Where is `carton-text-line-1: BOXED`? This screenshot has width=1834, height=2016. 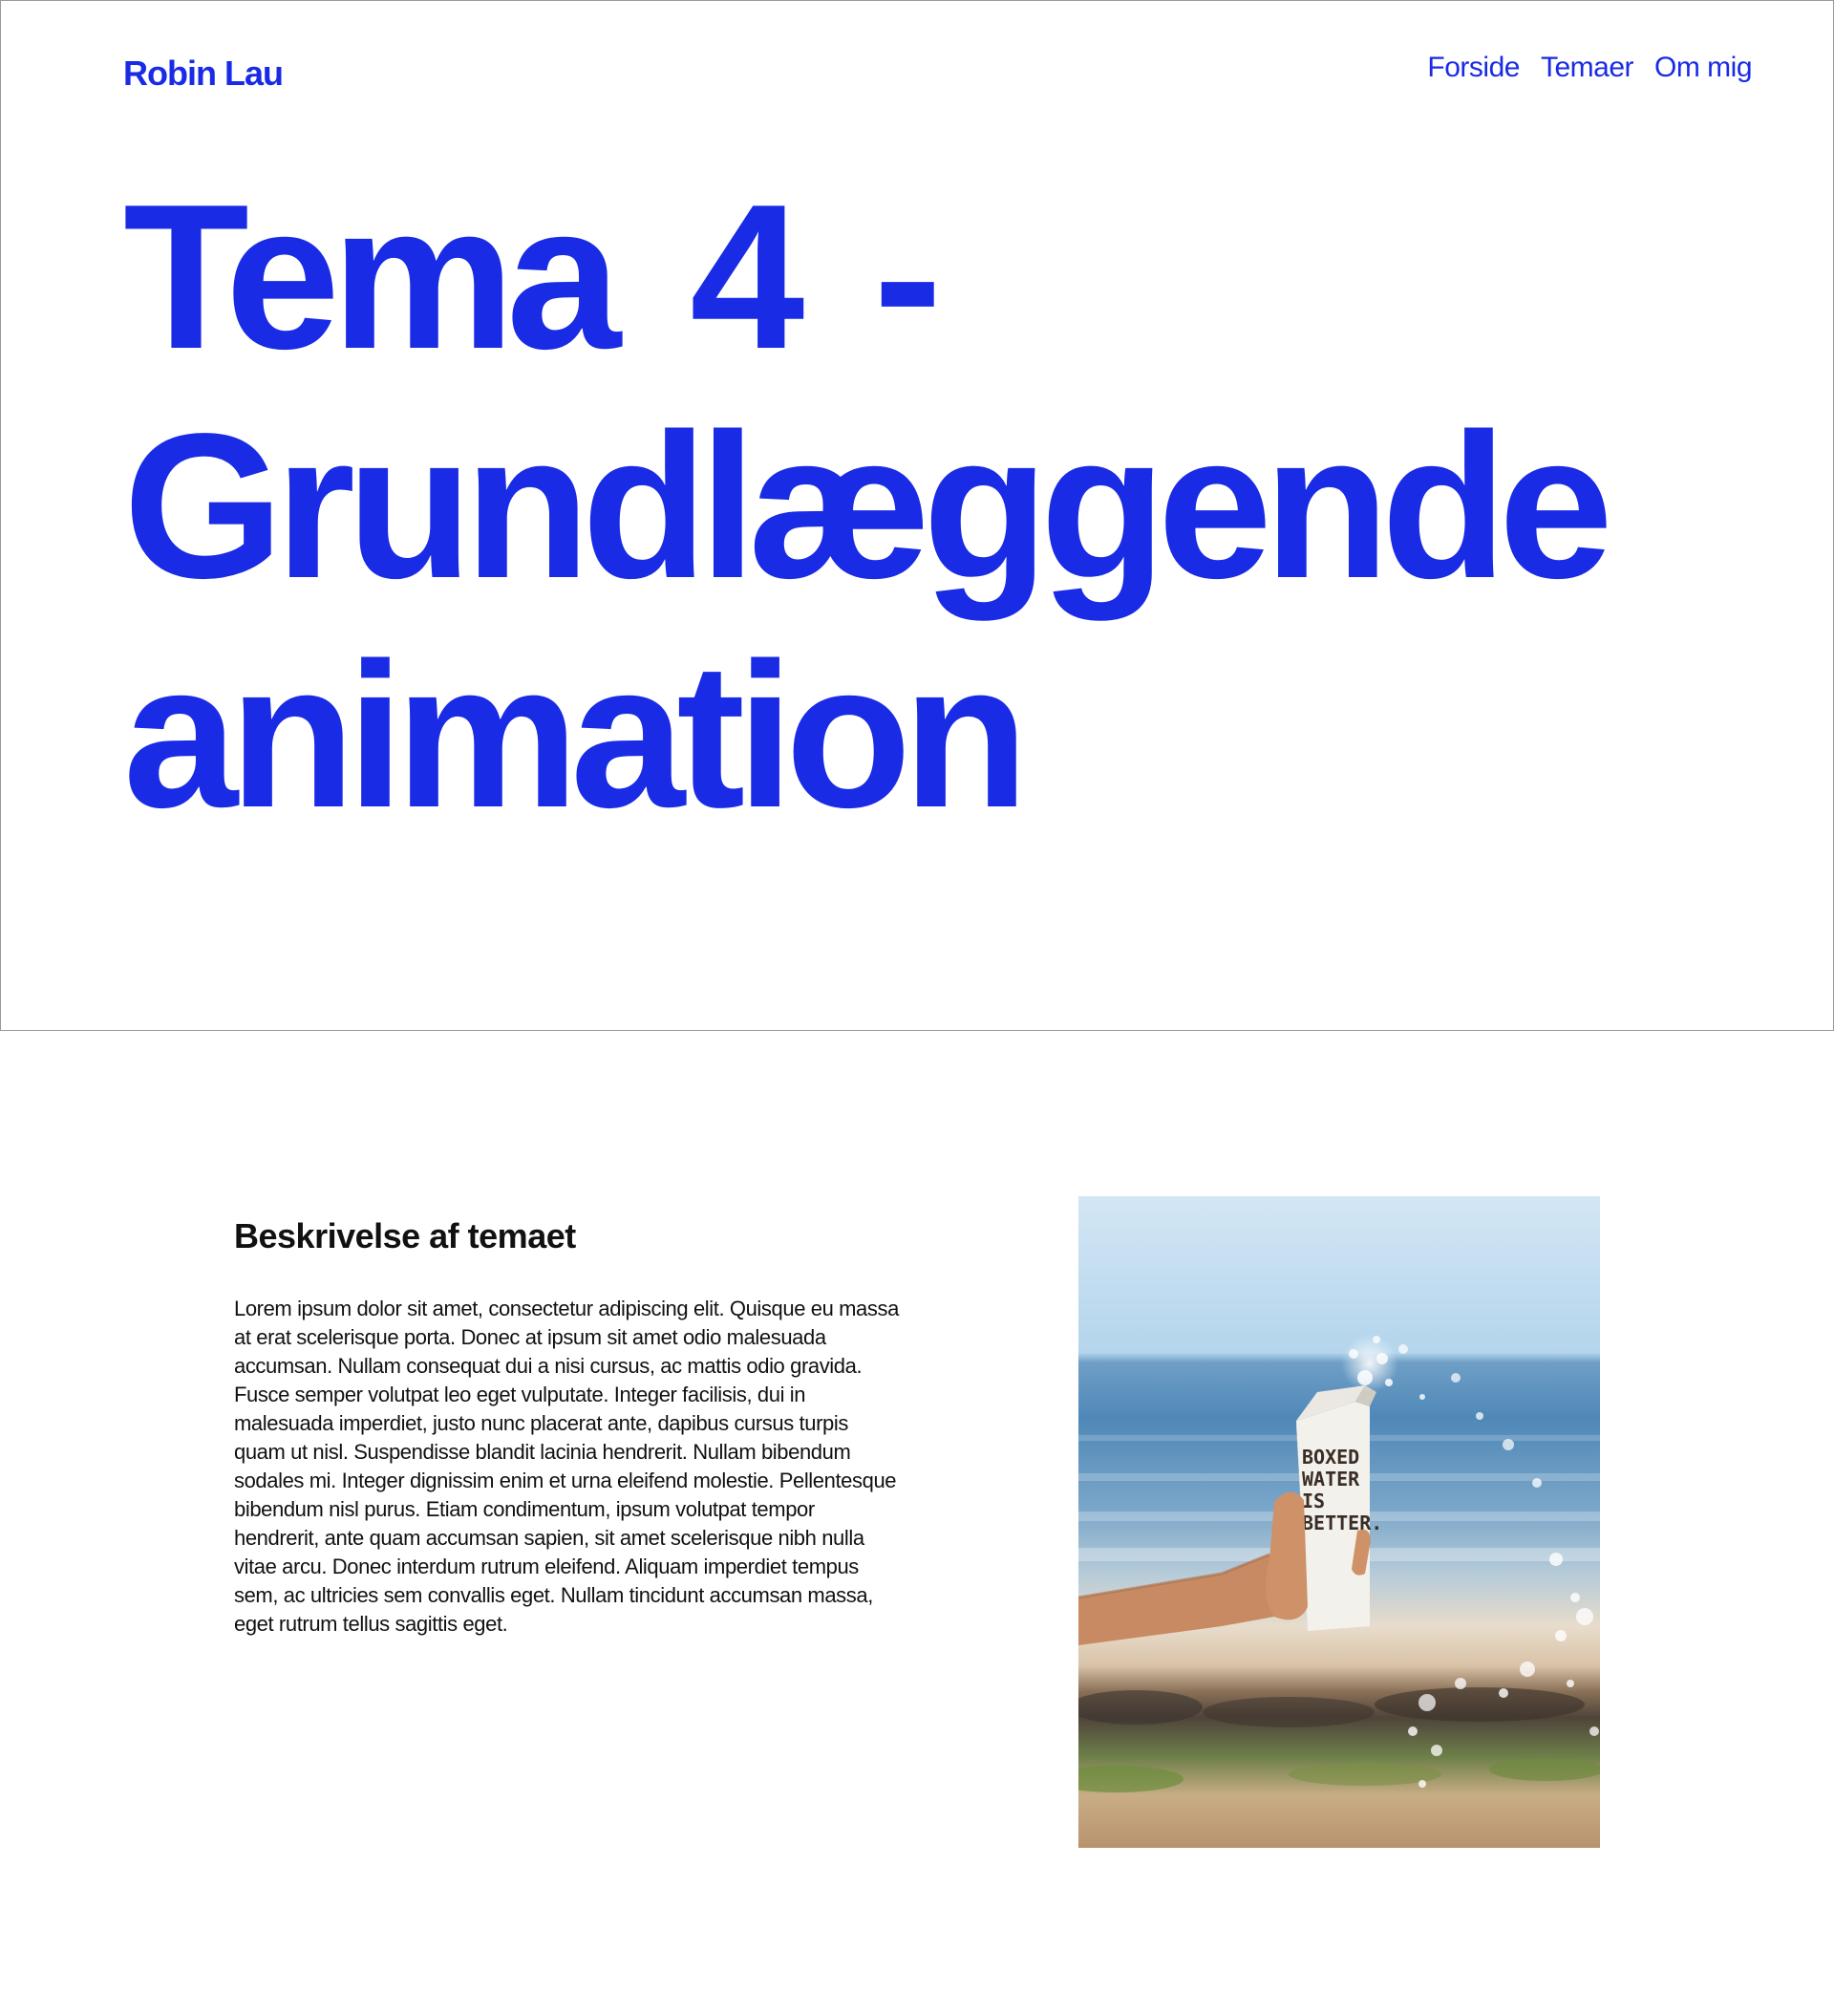
carton-text-line-1: BOXED is located at coordinates (1330, 1458).